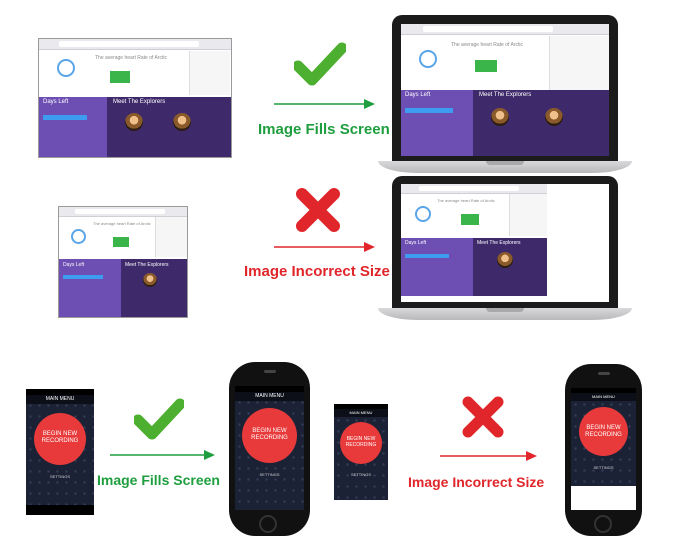  What do you see at coordinates (361, 452) in the screenshot?
I see `phone-screenshot-source-incorrect: MAIN MENU BEGIN NEW RECORDING SETTINGS` at bounding box center [361, 452].